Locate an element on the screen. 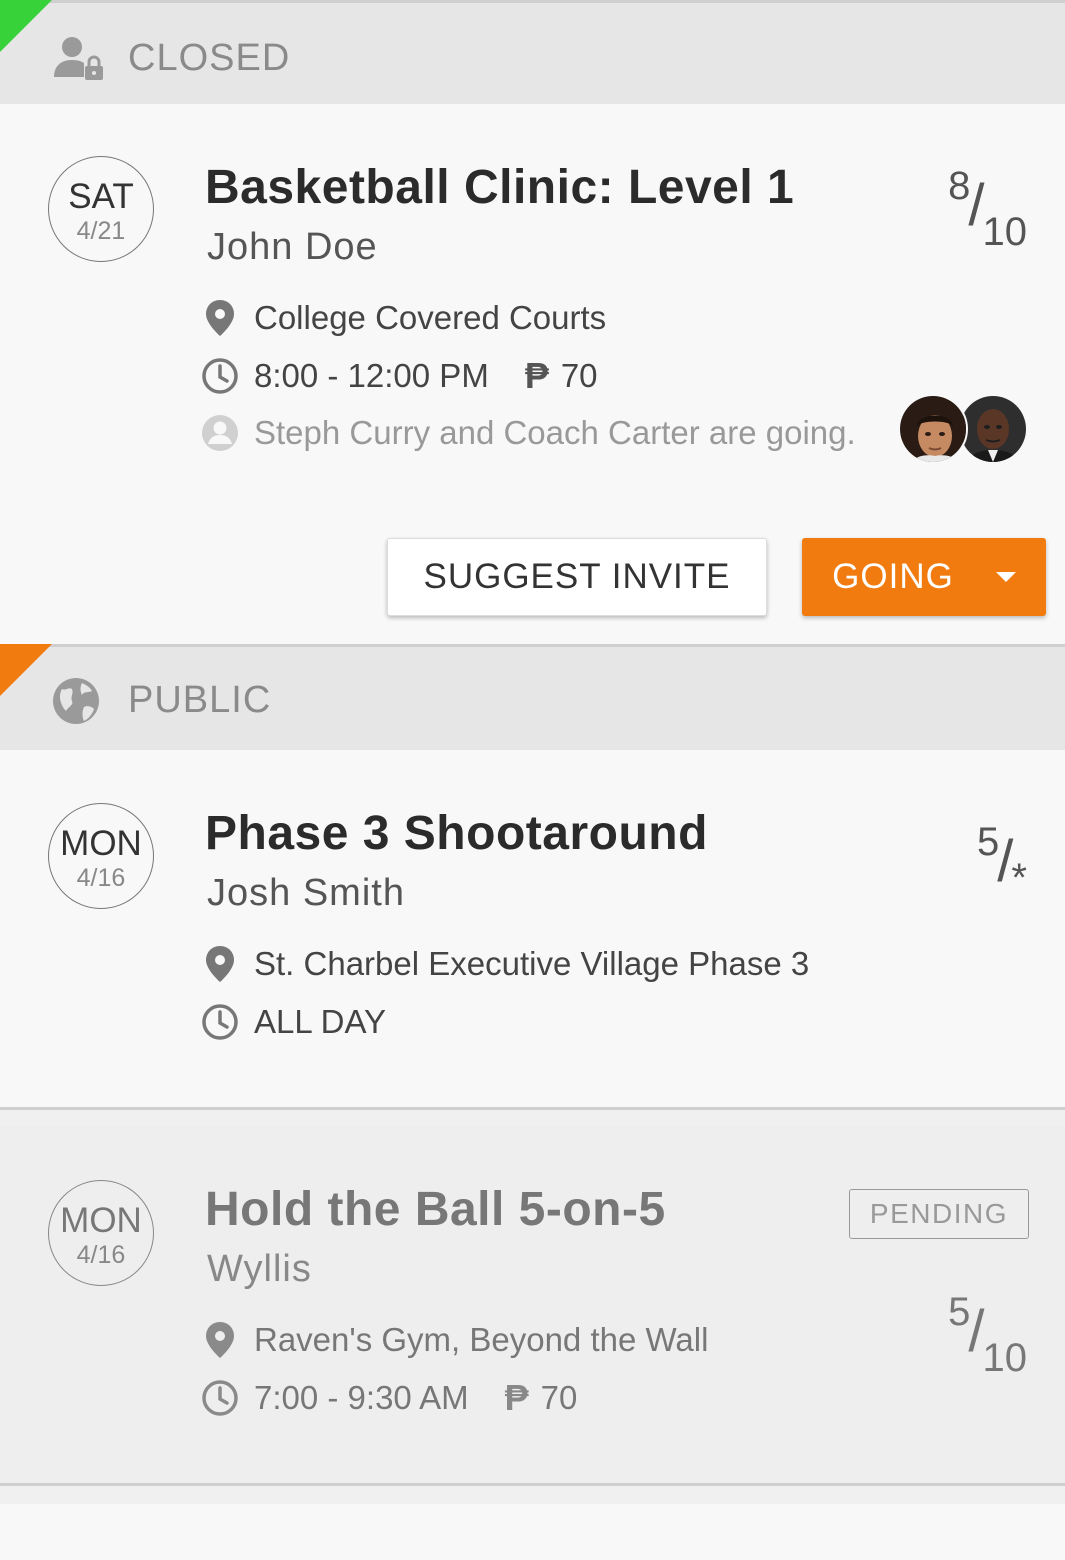 Image resolution: width=1065 pixels, height=1560 pixels. event-location: College Covered Courts is located at coordinates (430, 317).